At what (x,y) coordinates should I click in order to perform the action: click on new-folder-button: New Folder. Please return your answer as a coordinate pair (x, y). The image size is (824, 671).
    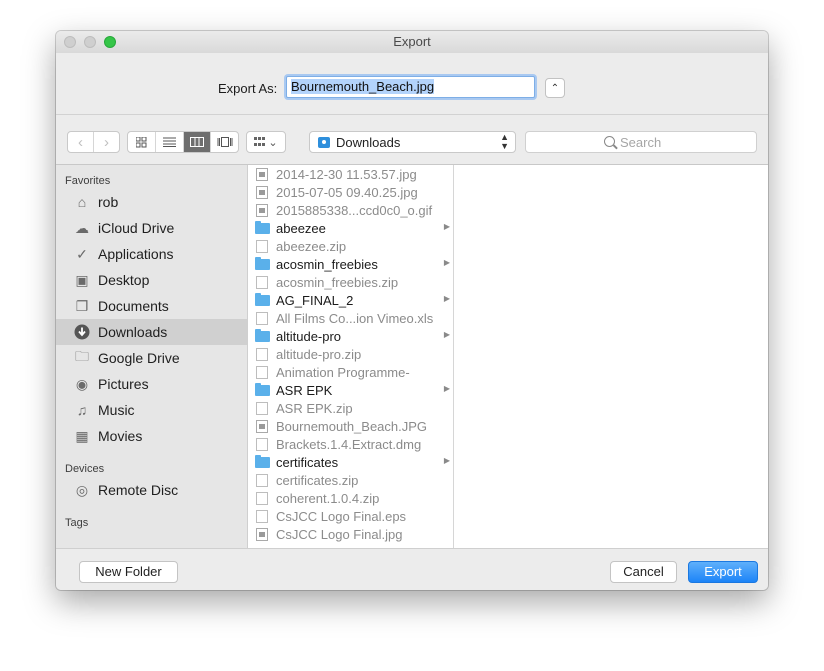
    Looking at the image, I should click on (128, 572).